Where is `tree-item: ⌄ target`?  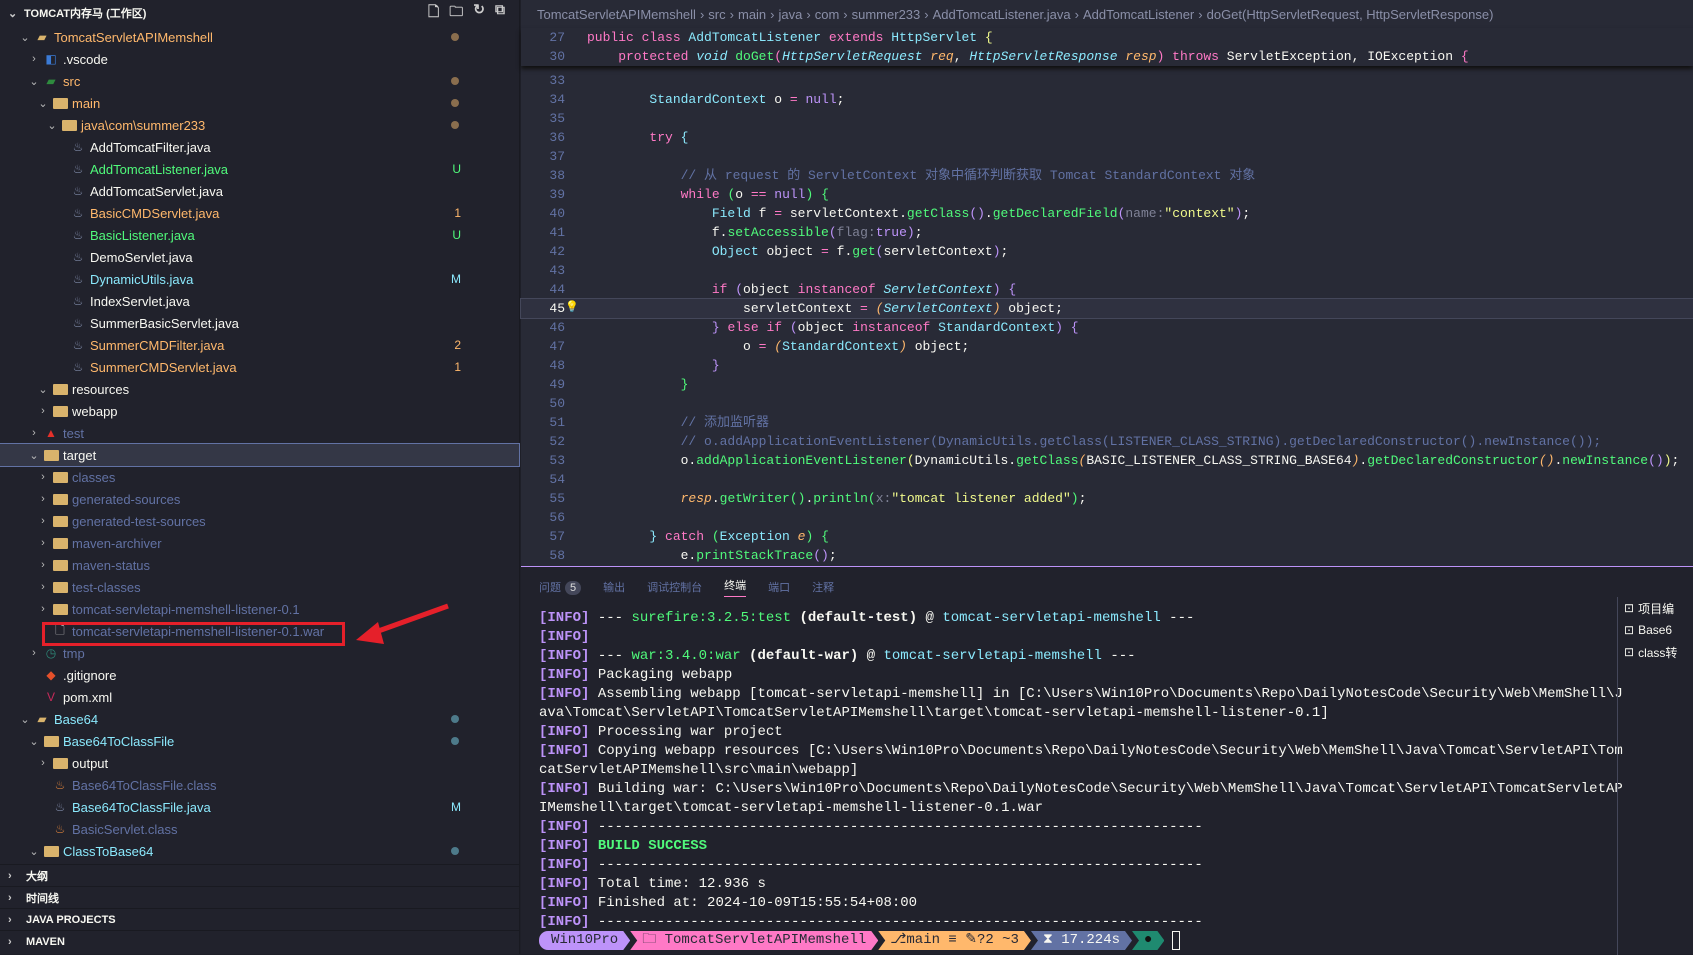 tree-item: ⌄ target is located at coordinates (260, 455).